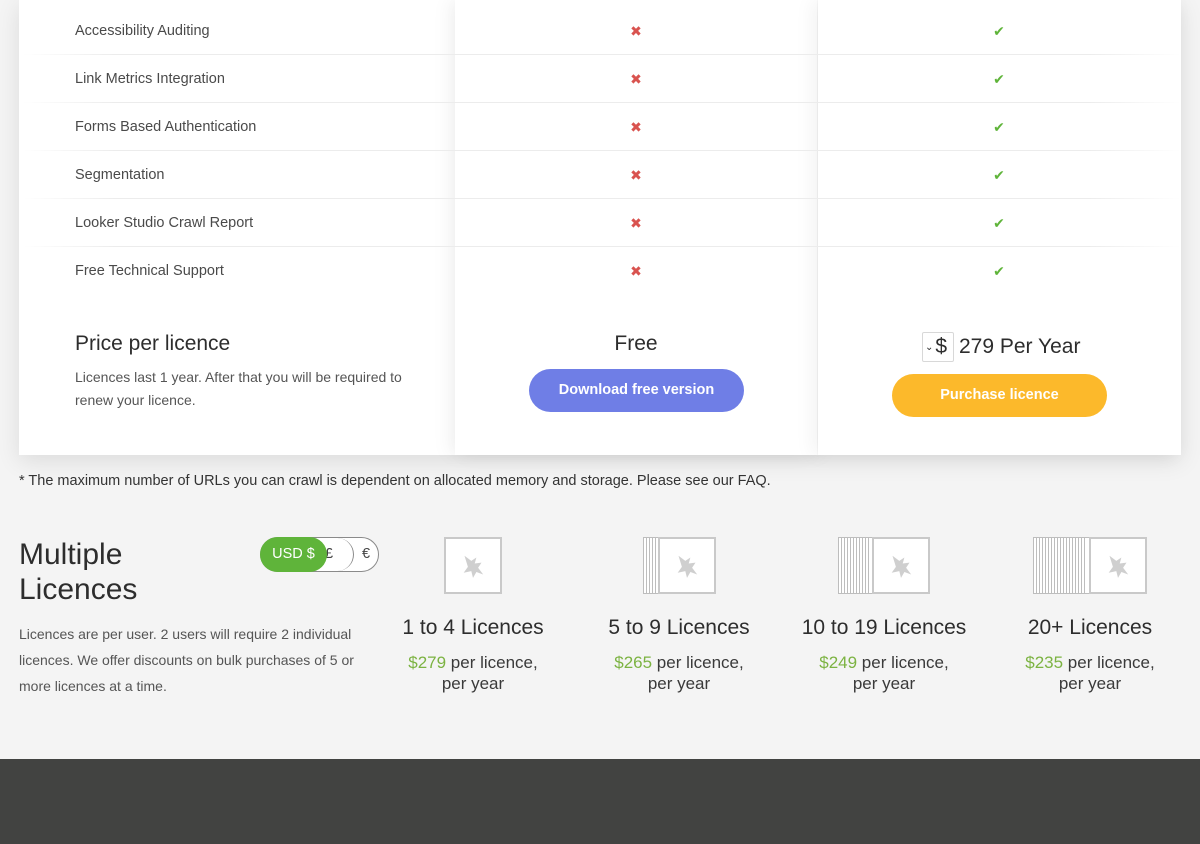 Image resolution: width=1200 pixels, height=844 pixels. What do you see at coordinates (636, 343) in the screenshot?
I see `free-price-label: Free` at bounding box center [636, 343].